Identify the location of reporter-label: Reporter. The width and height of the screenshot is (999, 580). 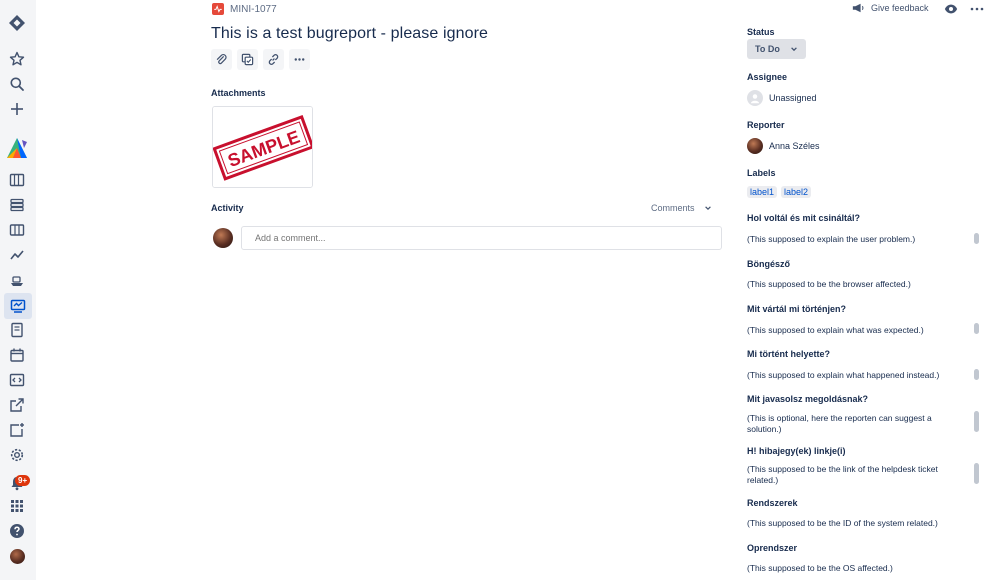
(766, 125).